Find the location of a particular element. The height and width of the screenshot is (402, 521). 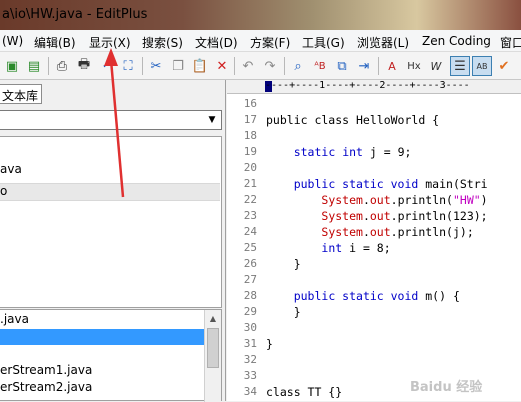

code-line: System.out.println(j); is located at coordinates (393, 232).